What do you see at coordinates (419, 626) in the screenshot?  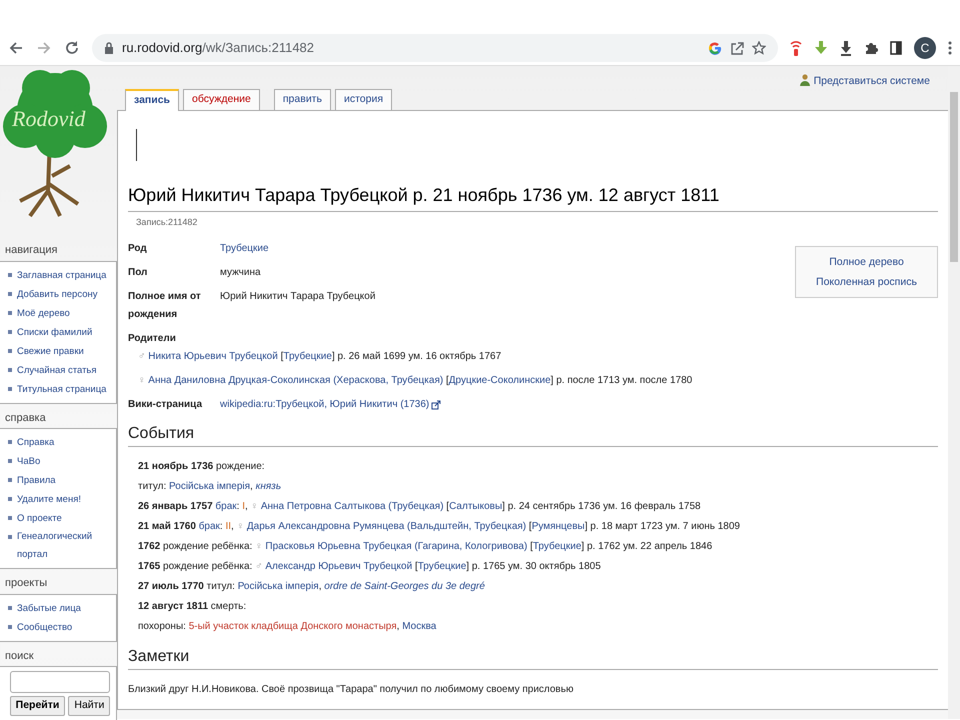 I see `link: Москва` at bounding box center [419, 626].